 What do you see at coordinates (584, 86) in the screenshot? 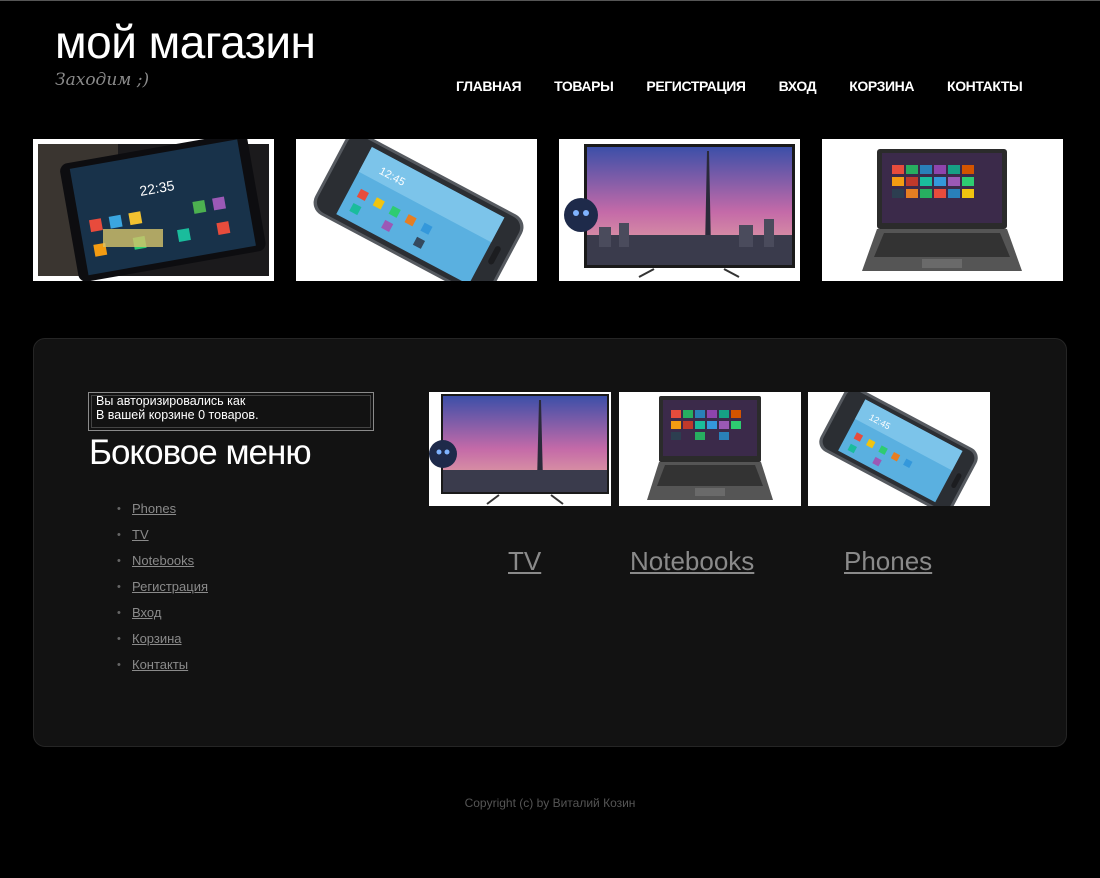
I see `nav-item-products: ТОВАРЫ` at bounding box center [584, 86].